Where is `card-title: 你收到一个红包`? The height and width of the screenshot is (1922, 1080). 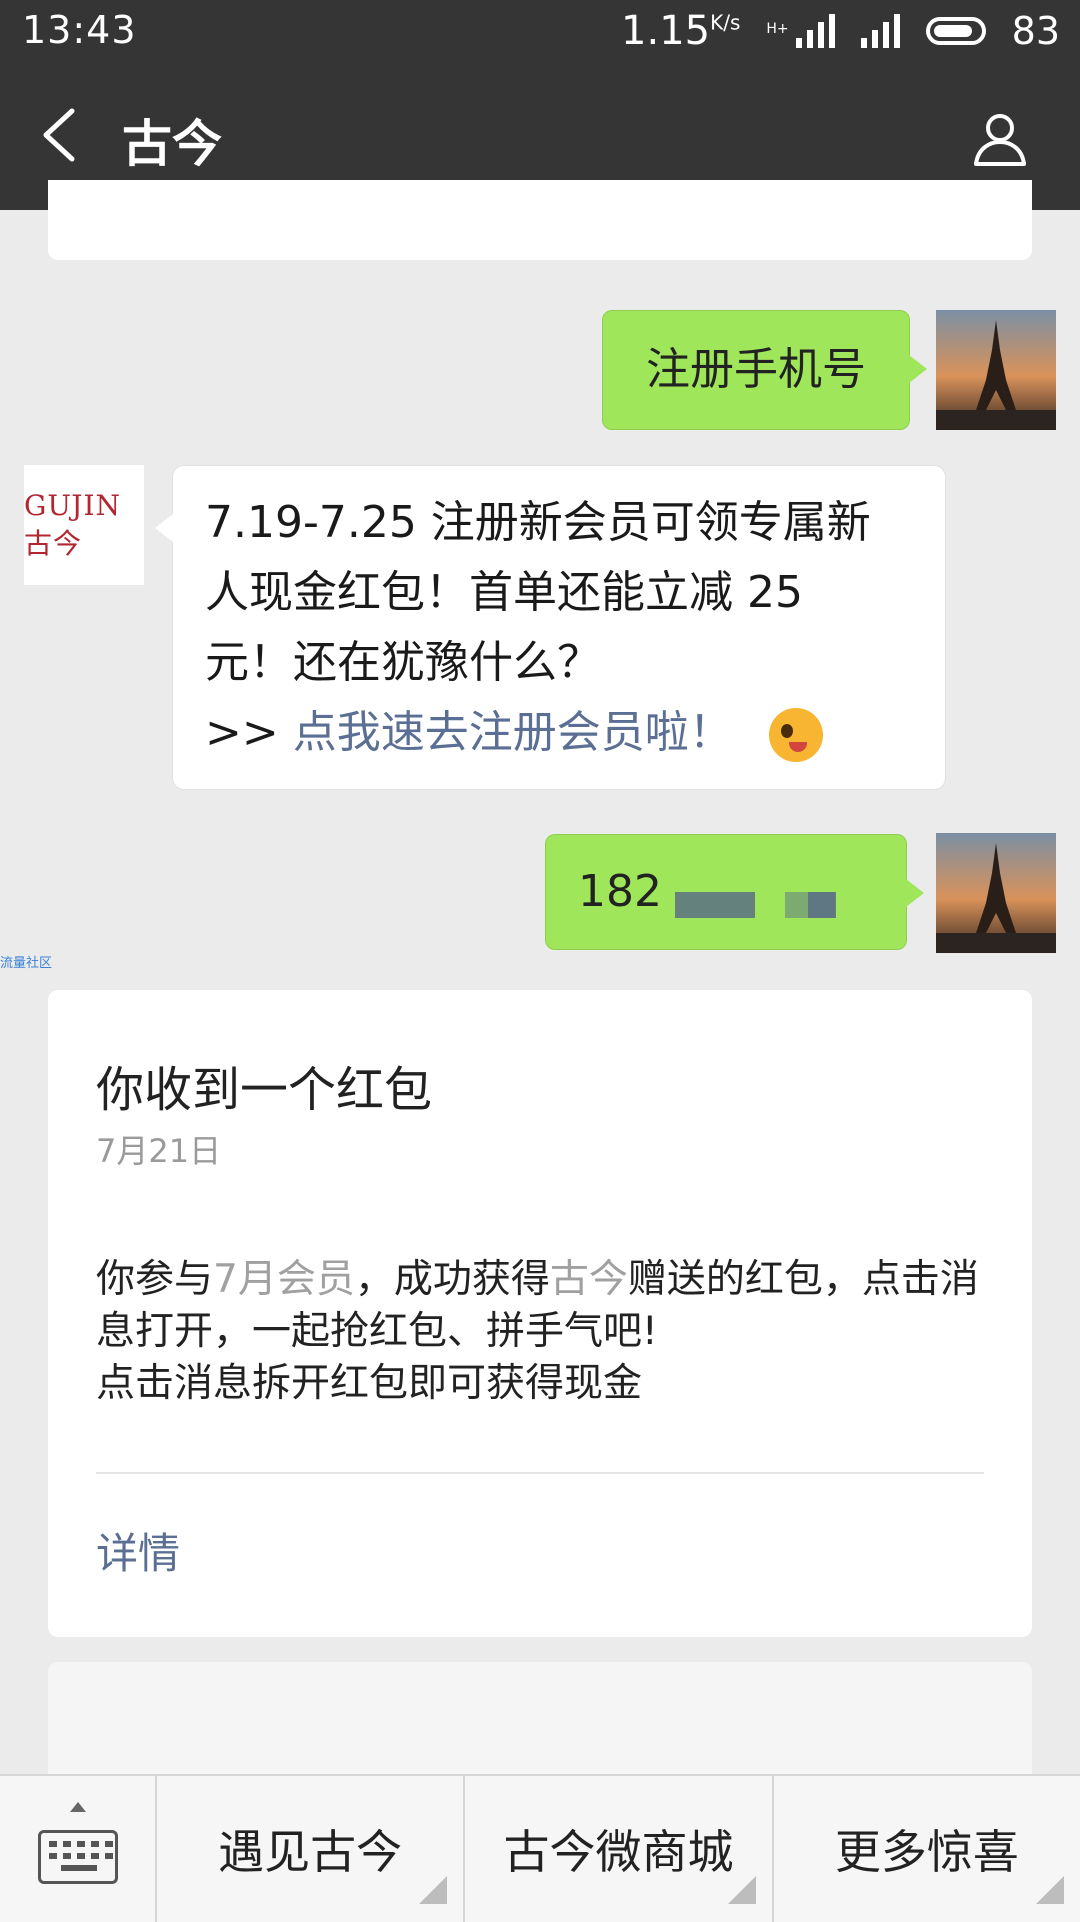 card-title: 你收到一个红包 is located at coordinates (264, 1090).